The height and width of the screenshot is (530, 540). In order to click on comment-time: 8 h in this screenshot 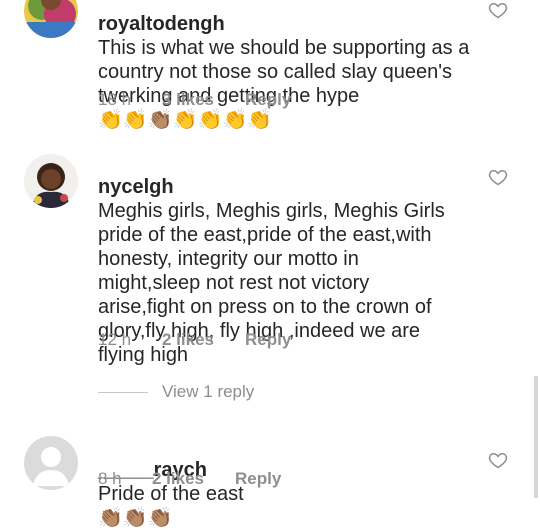, I will do `click(110, 478)`.